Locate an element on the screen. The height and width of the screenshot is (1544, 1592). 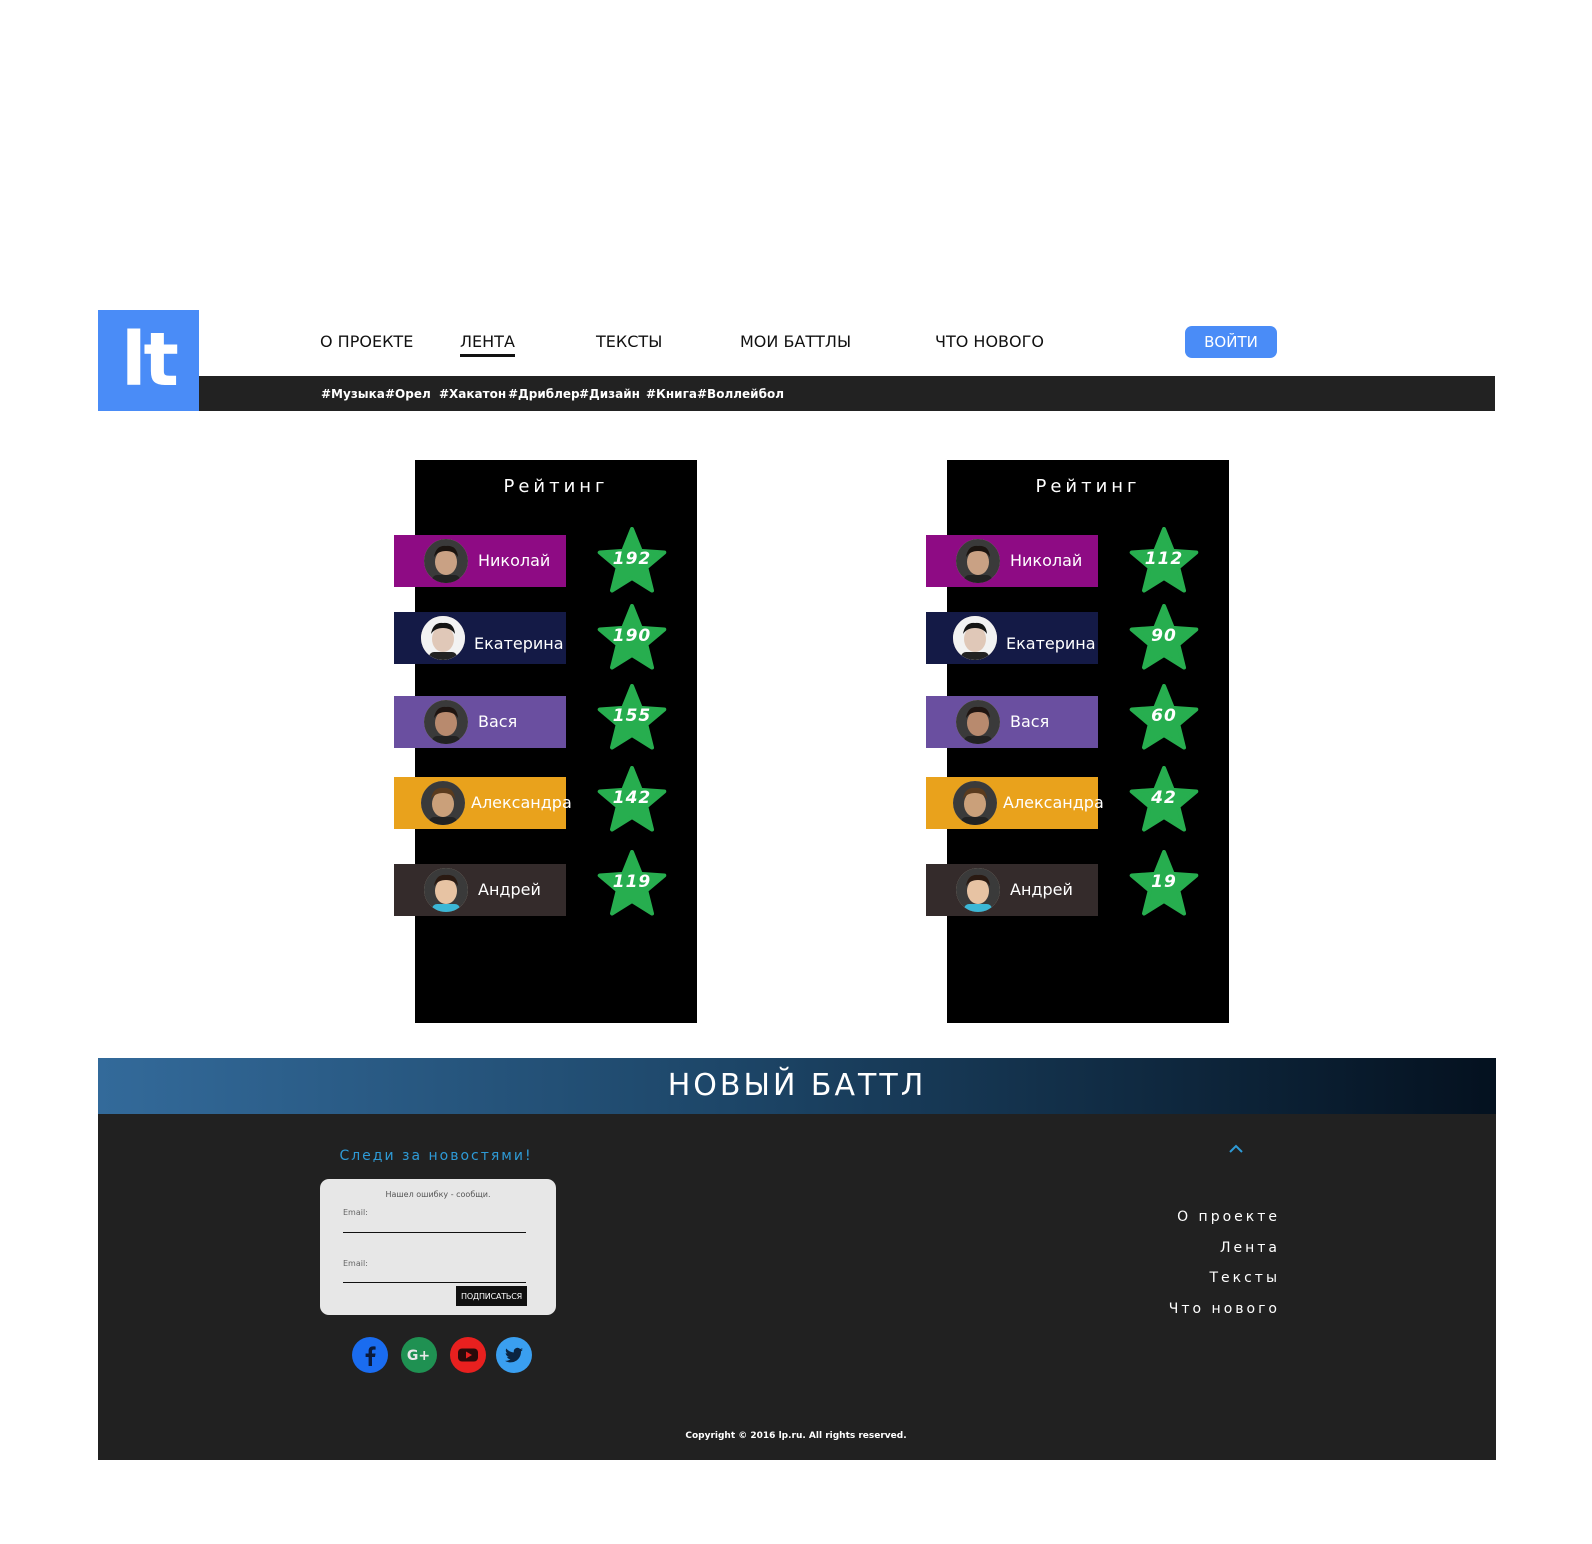
subscribe-hint: Нашел ошибку - сообщи. is located at coordinates (438, 1194).